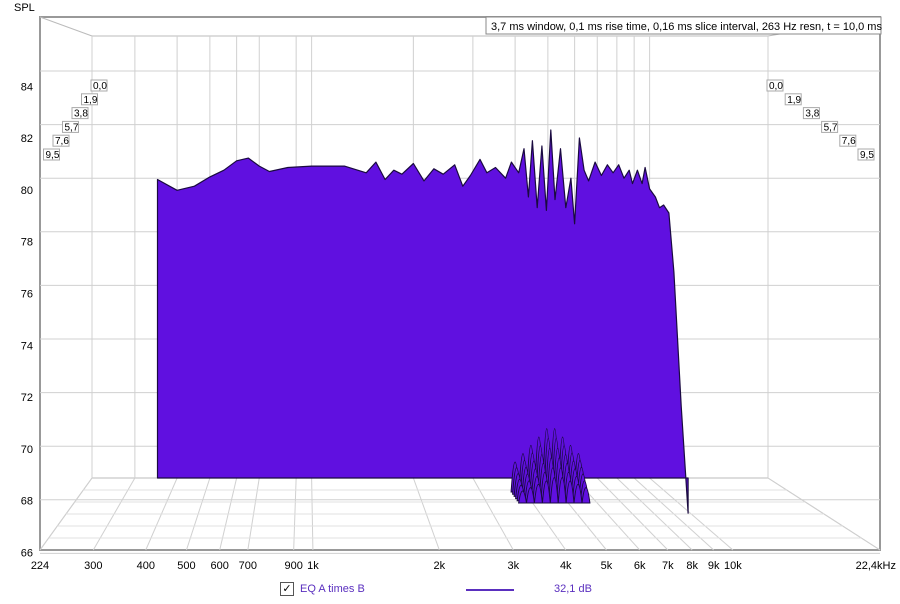 Image resolution: width=900 pixels, height=604 pixels. Describe the element at coordinates (733, 566) in the screenshot. I see `x-tick-label: 10k` at that location.